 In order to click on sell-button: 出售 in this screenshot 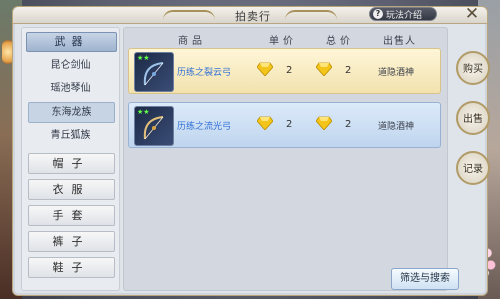, I will do `click(473, 118)`.